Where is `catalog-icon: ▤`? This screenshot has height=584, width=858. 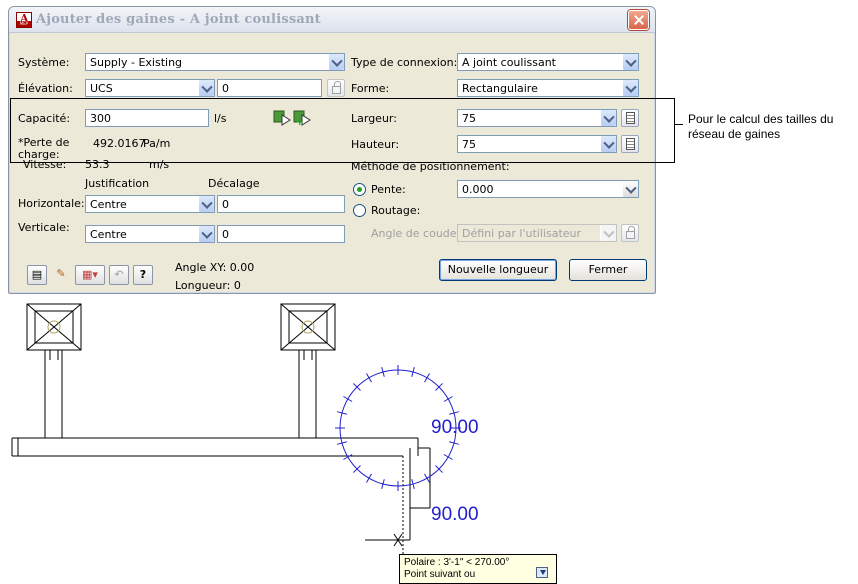 catalog-icon: ▤ is located at coordinates (37, 274).